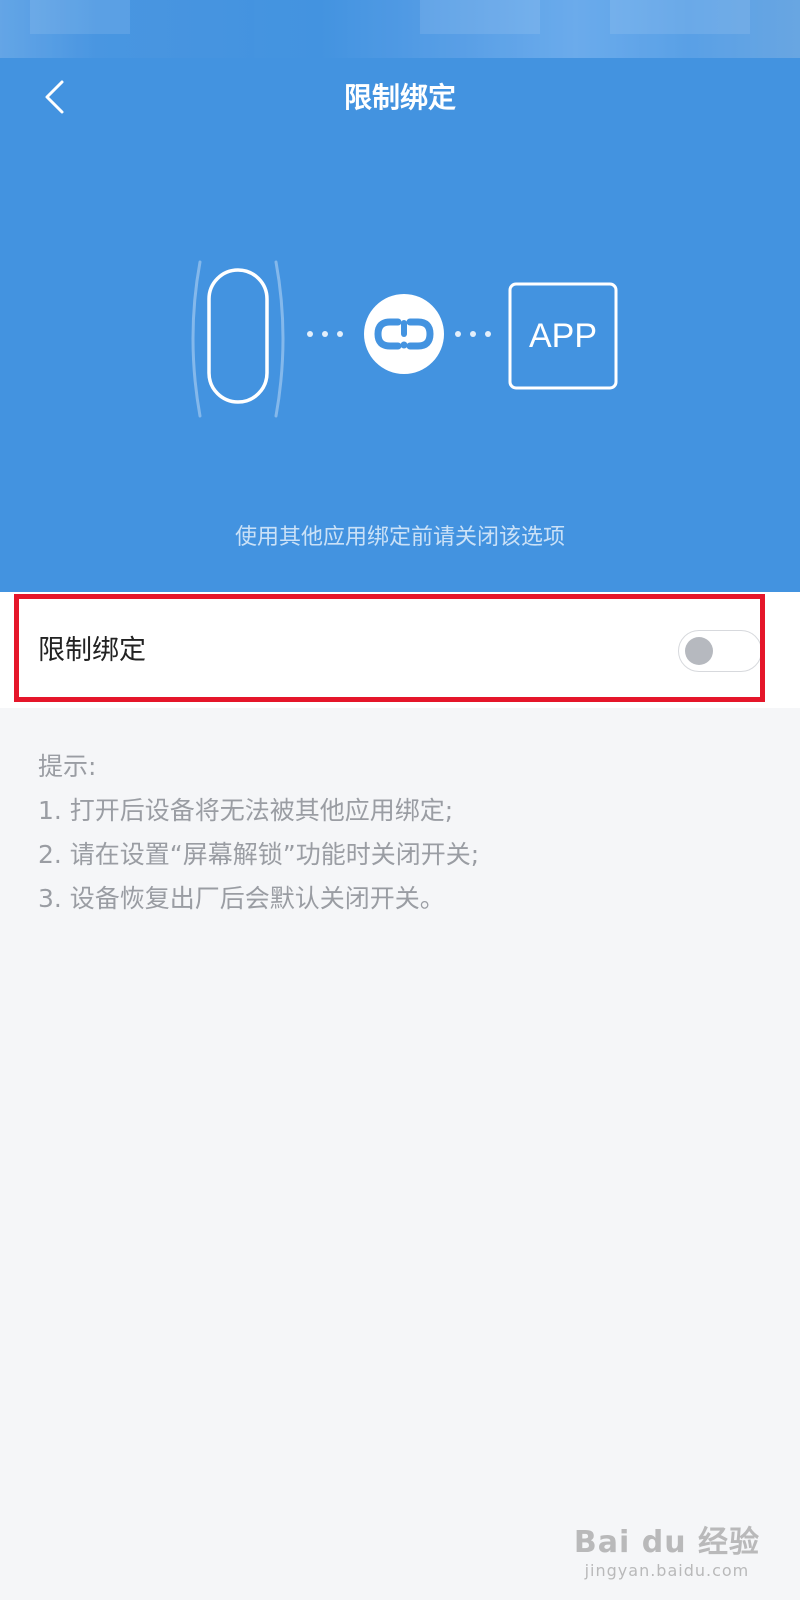  What do you see at coordinates (667, 1570) in the screenshot?
I see `watermark-sub: jingyan.baidu.com` at bounding box center [667, 1570].